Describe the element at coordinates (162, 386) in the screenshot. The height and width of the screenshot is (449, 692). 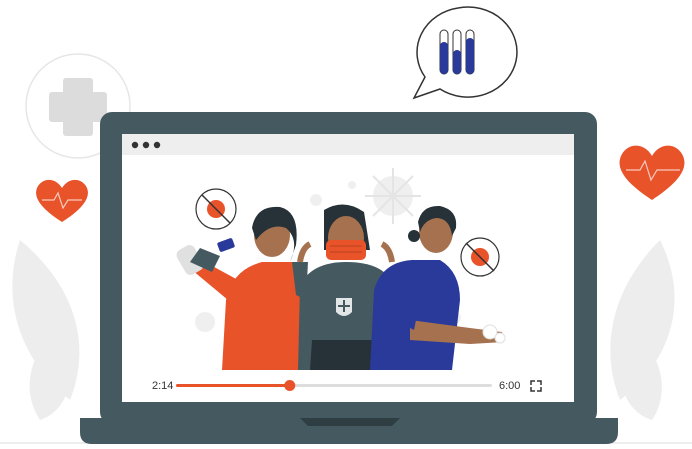
I see `current-time: 2:14` at that location.